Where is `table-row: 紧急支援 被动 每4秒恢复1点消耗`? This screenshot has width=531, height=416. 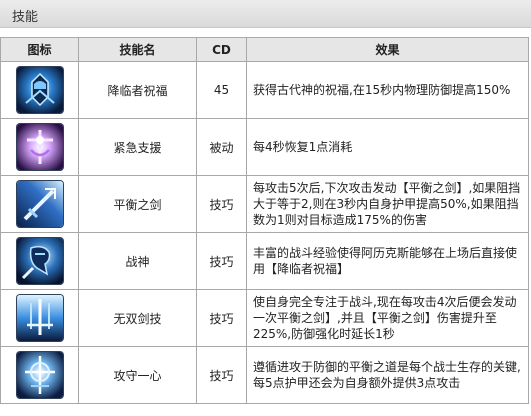 table-row: 紧急支援 被动 每4秒恢复1点消耗 is located at coordinates (264, 147).